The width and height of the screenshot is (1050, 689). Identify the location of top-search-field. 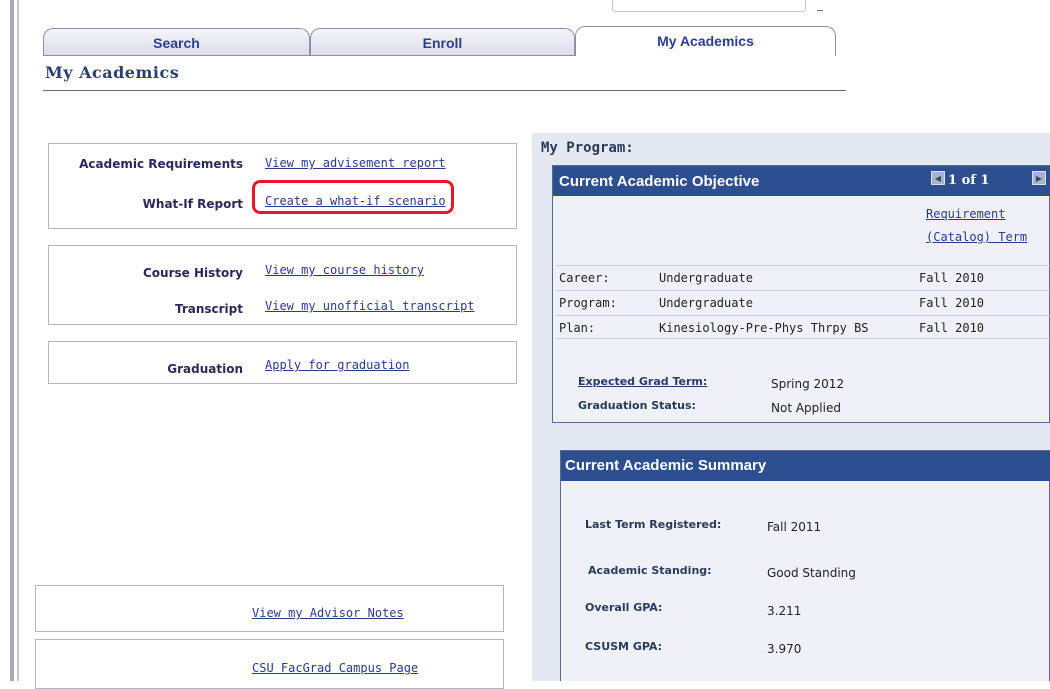
(709, 6).